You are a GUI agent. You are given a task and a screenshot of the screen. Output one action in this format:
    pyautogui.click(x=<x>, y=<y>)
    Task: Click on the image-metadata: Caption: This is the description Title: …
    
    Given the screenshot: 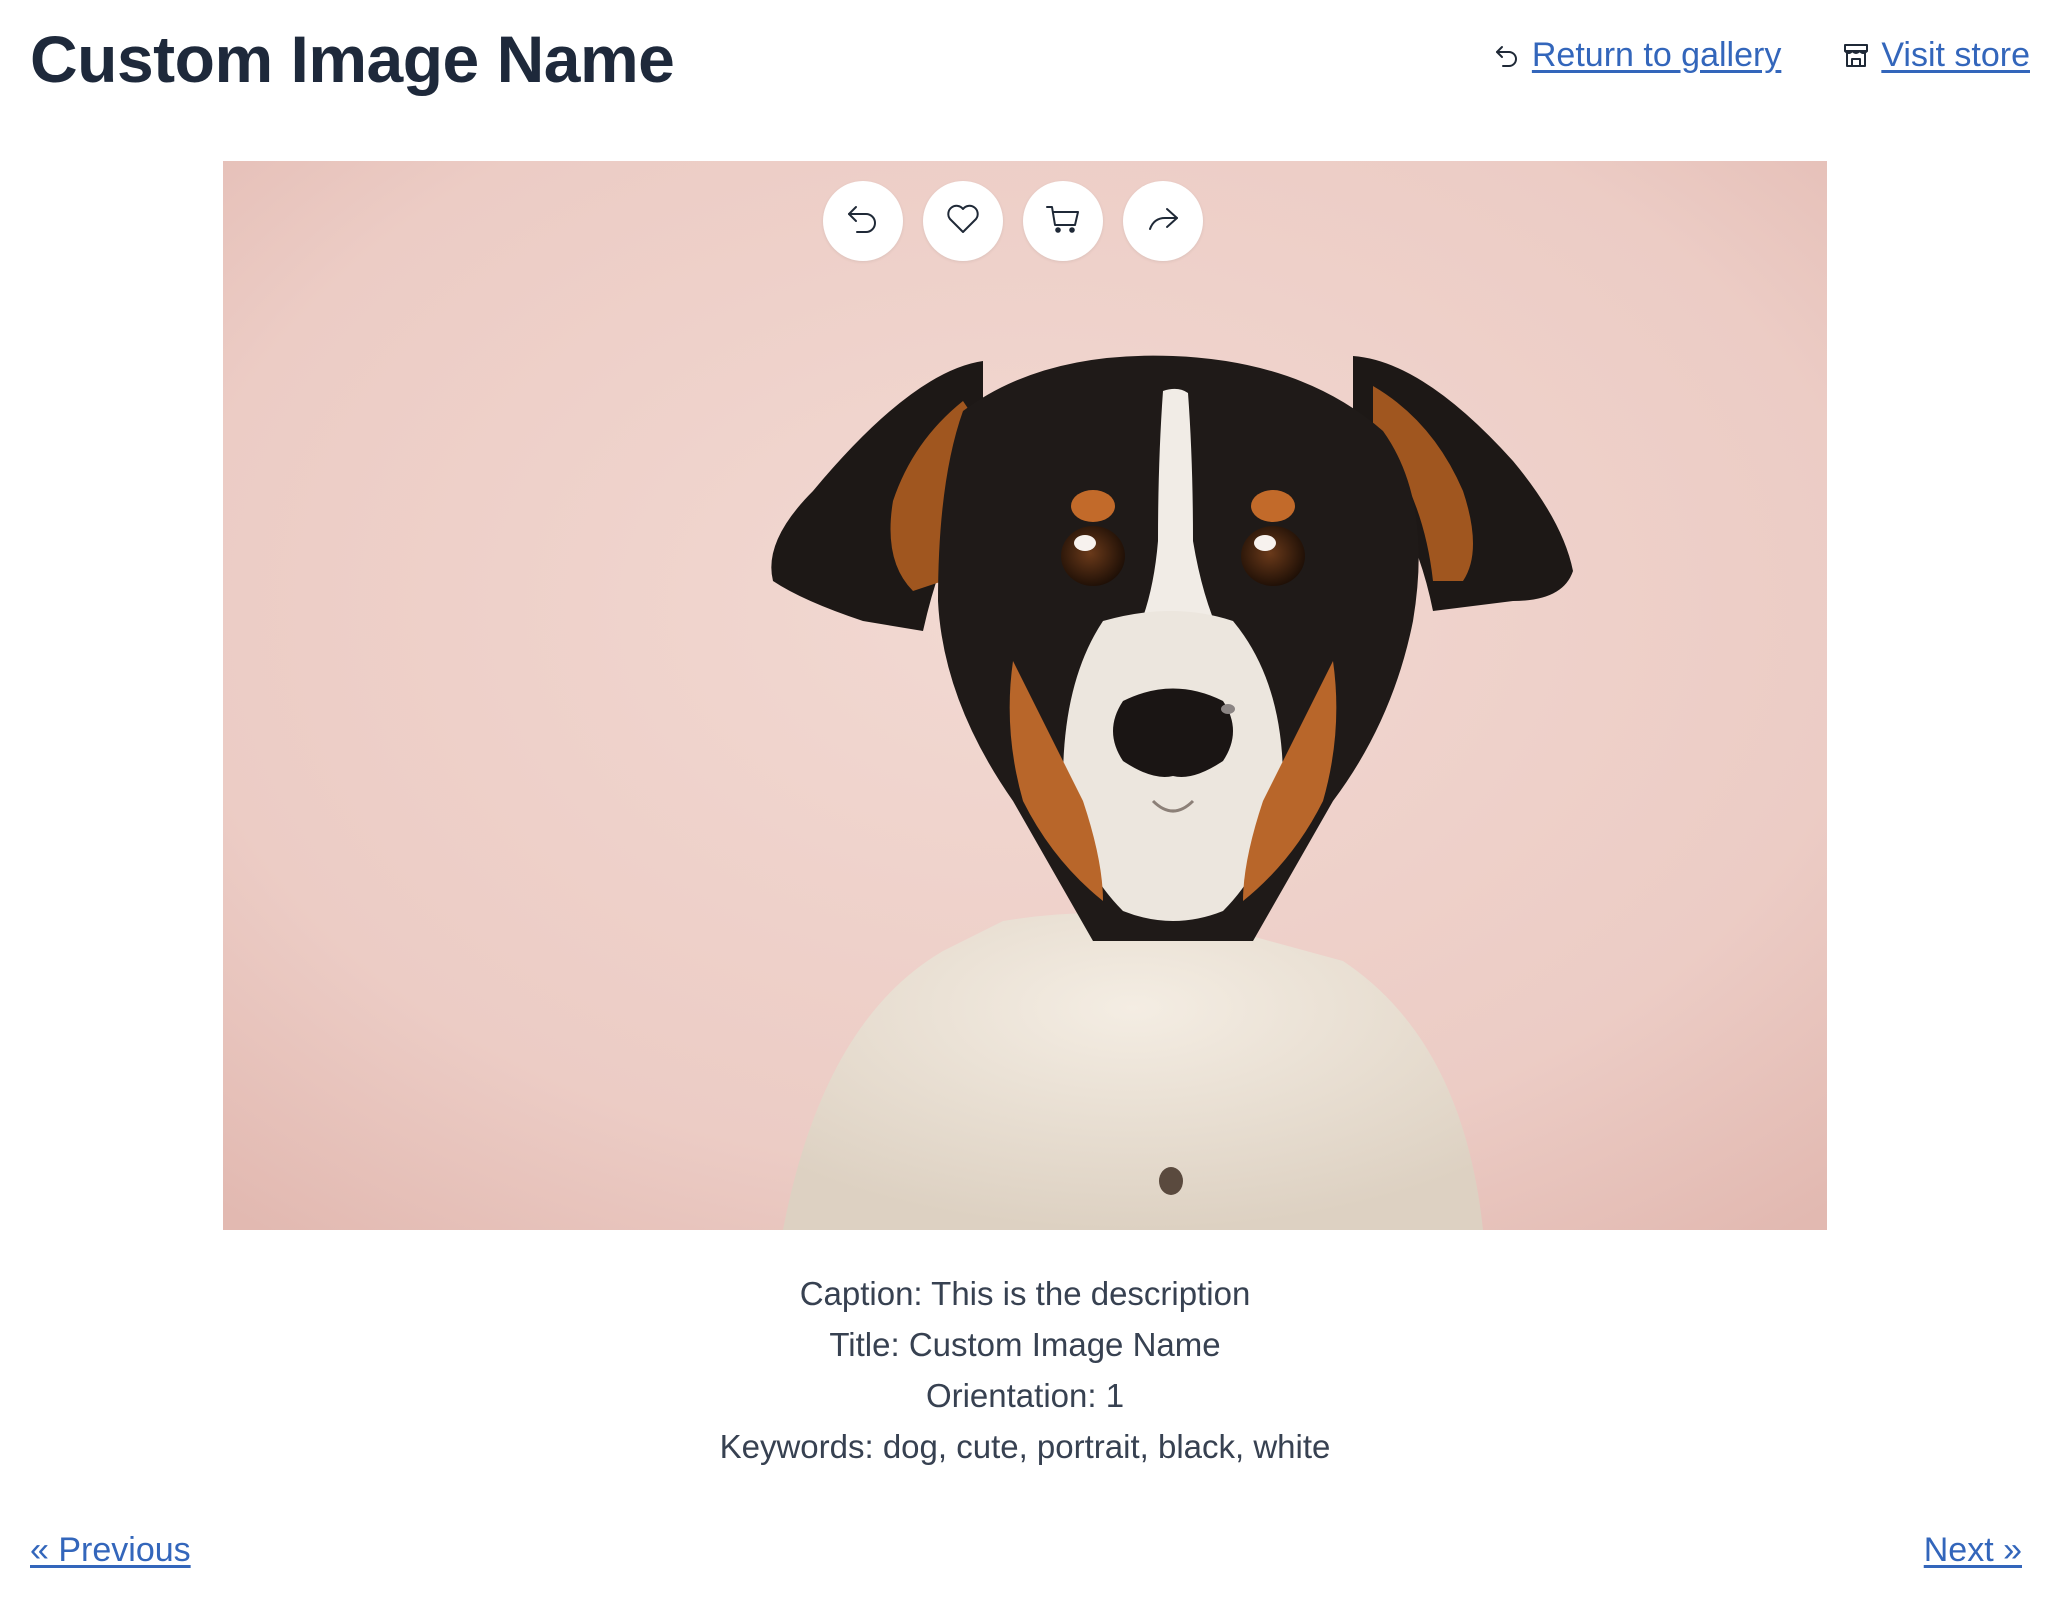 What is the action you would take?
    pyautogui.click(x=1025, y=1370)
    